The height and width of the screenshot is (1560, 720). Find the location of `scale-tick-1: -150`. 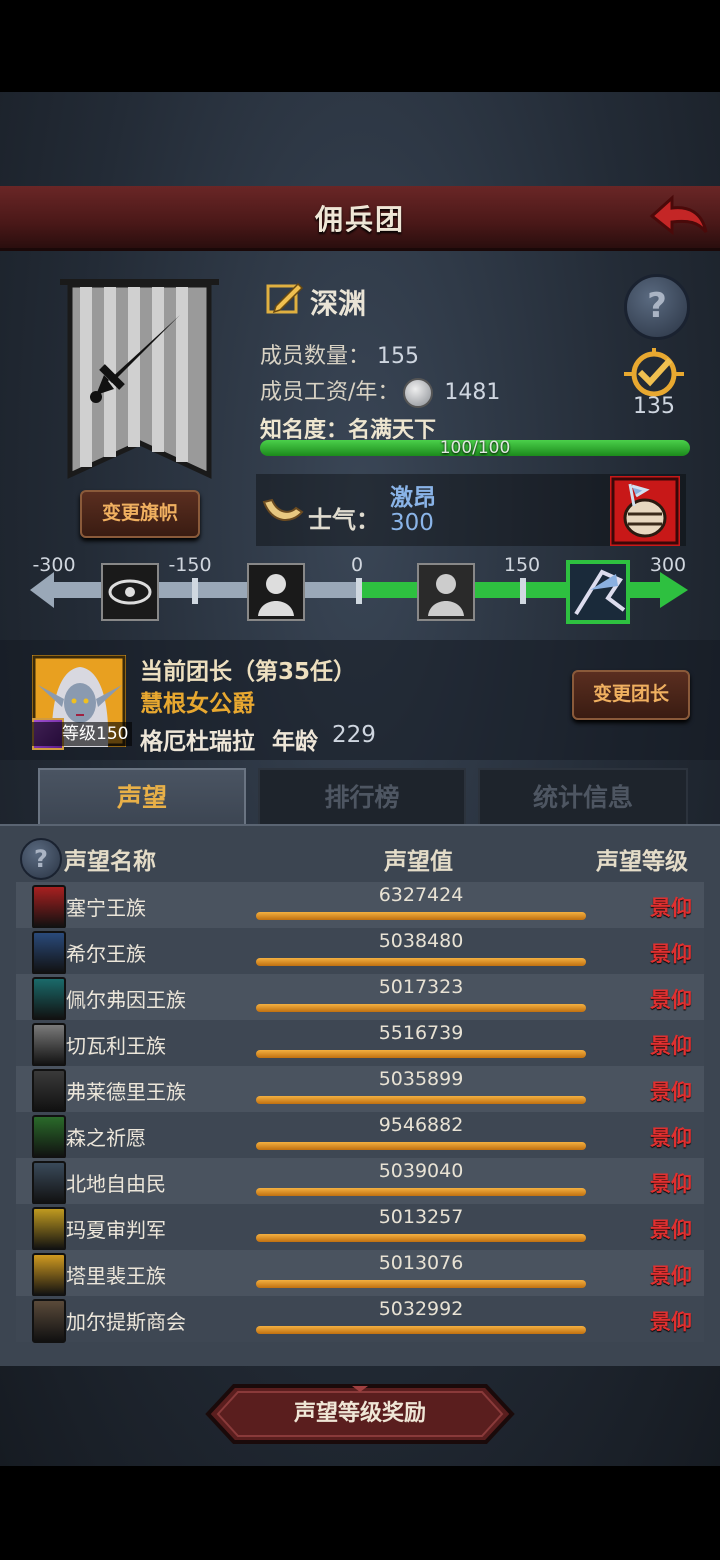

scale-tick-1: -150 is located at coordinates (189, 565).